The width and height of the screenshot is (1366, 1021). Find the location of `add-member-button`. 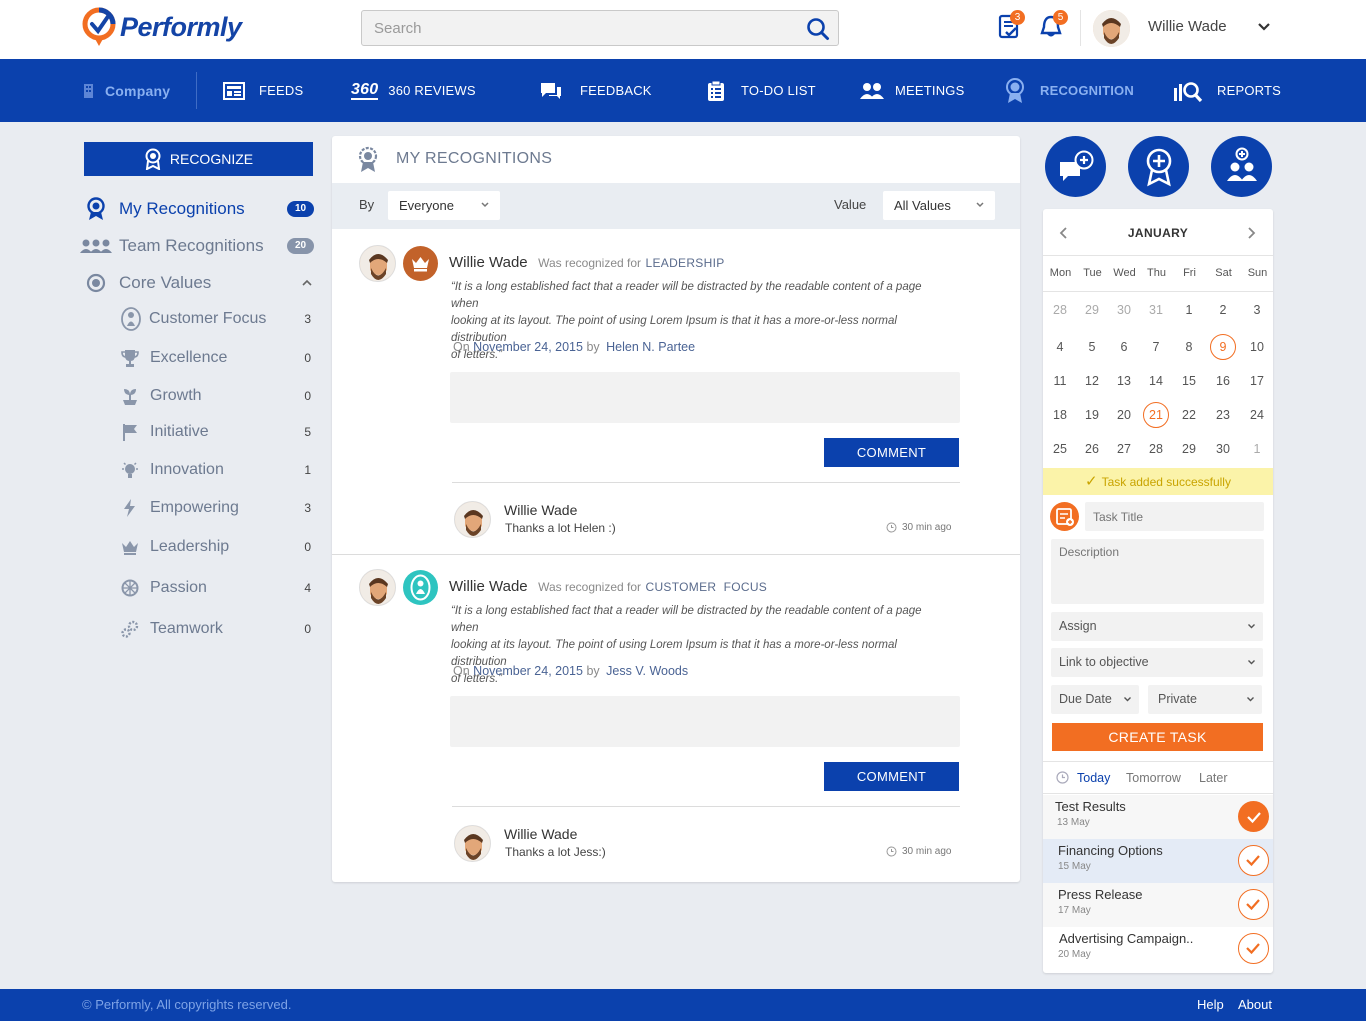

add-member-button is located at coordinates (1241, 166).